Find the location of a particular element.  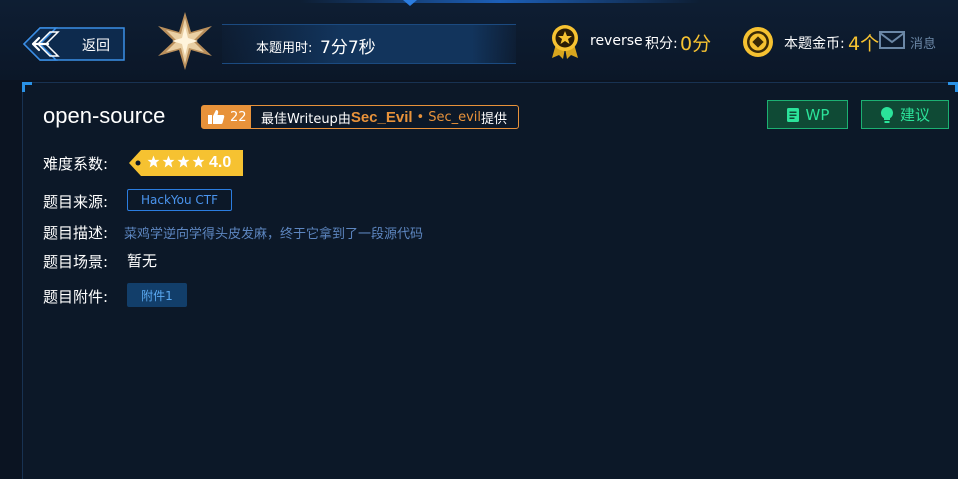

writeup-suffix: 提供 is located at coordinates (494, 119).